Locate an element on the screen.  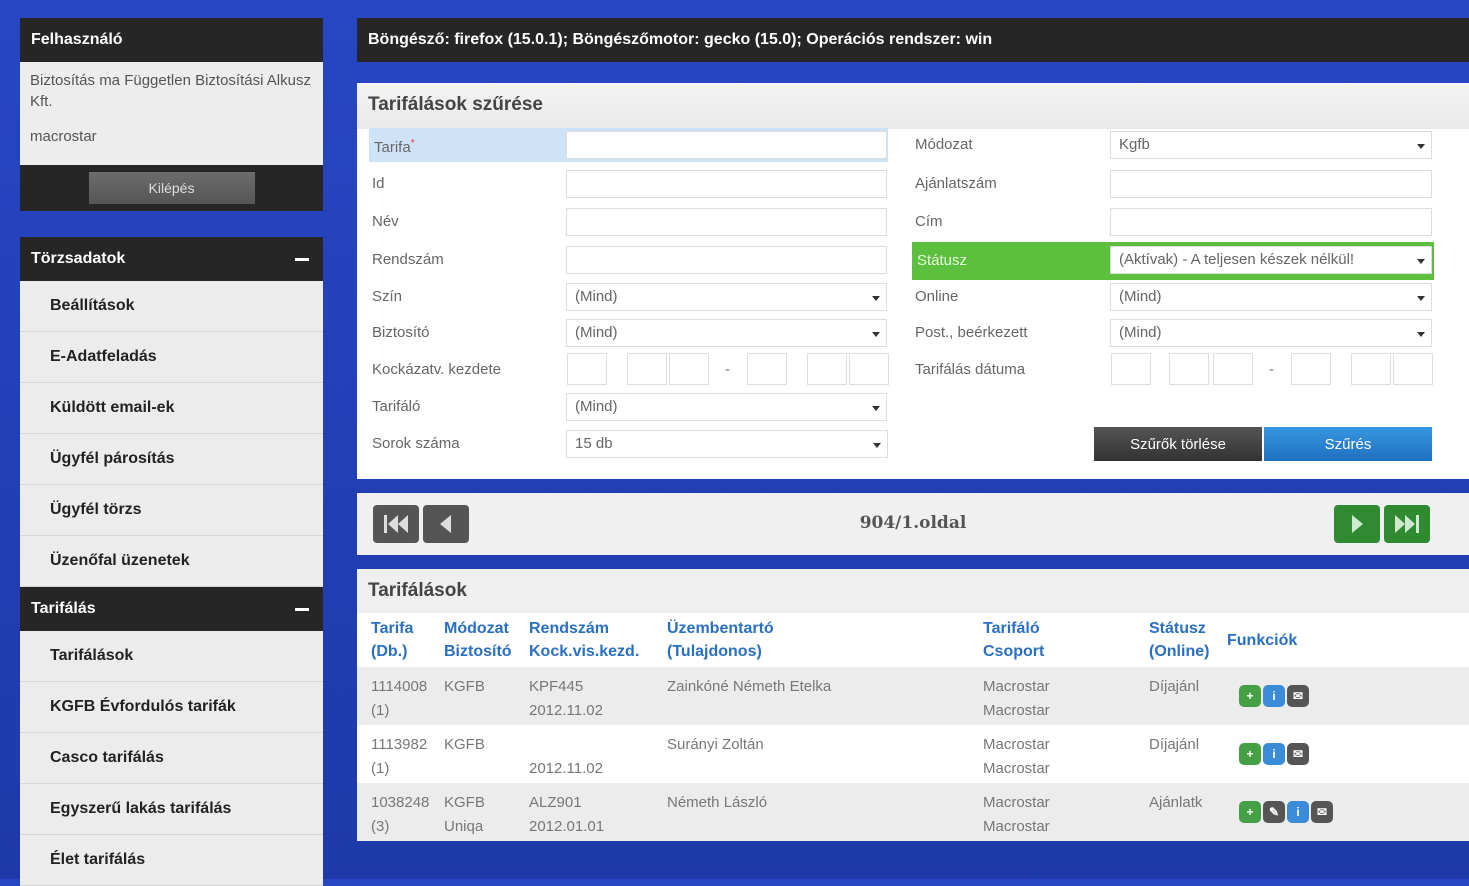
sidebar-item-ugyfel-torzs: Ügyfél törzs is located at coordinates (171, 510).